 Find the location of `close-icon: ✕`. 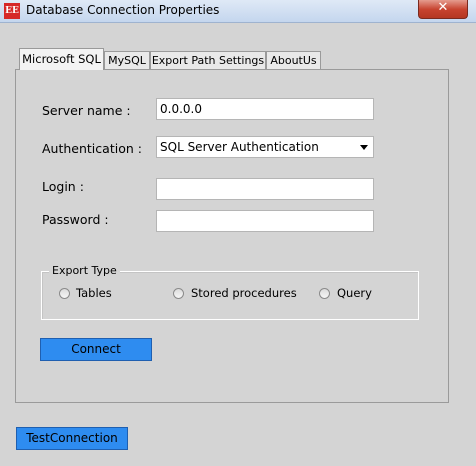

close-icon: ✕ is located at coordinates (443, 7).